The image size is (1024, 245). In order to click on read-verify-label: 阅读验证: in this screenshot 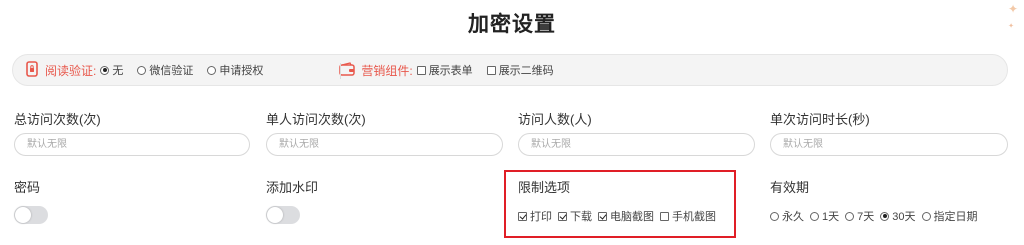, I will do `click(71, 70)`.